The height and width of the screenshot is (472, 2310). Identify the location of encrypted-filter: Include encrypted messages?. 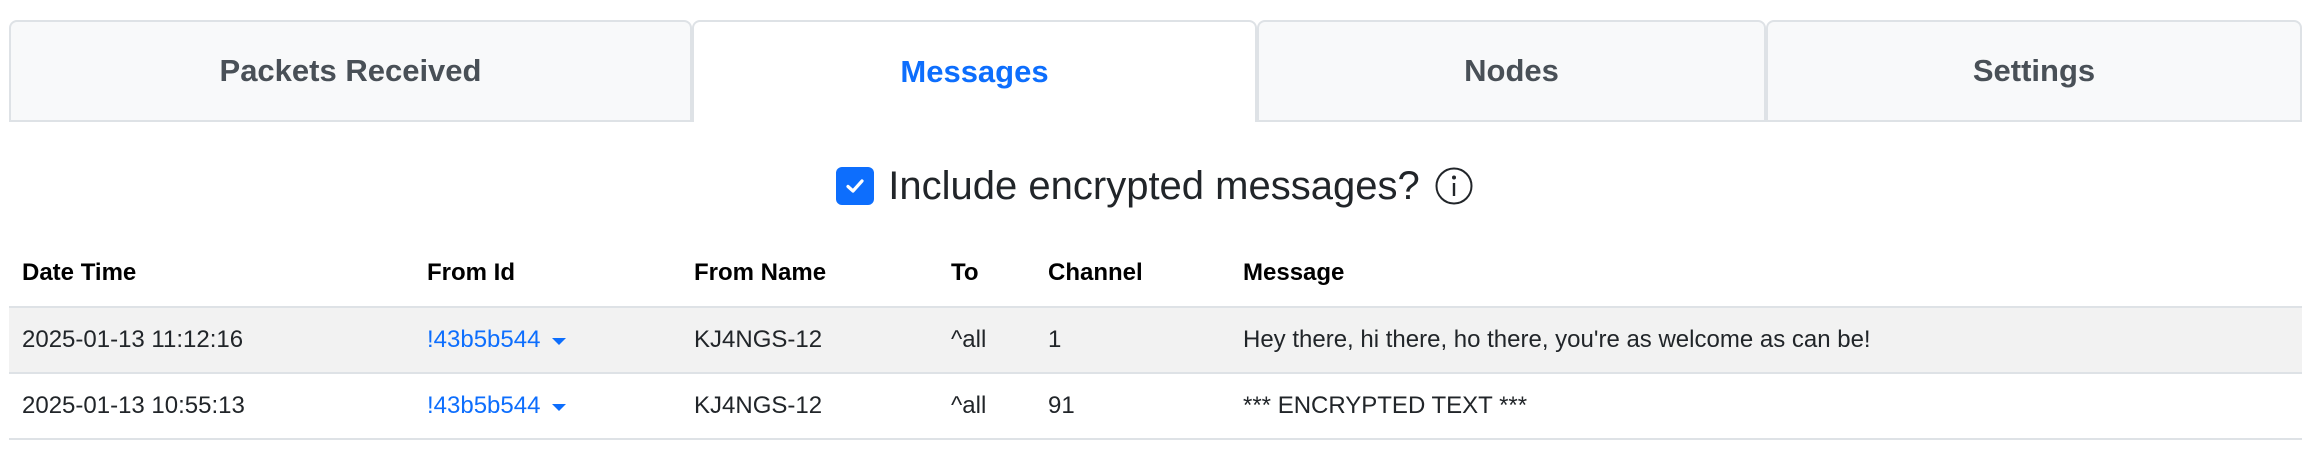
(1155, 186).